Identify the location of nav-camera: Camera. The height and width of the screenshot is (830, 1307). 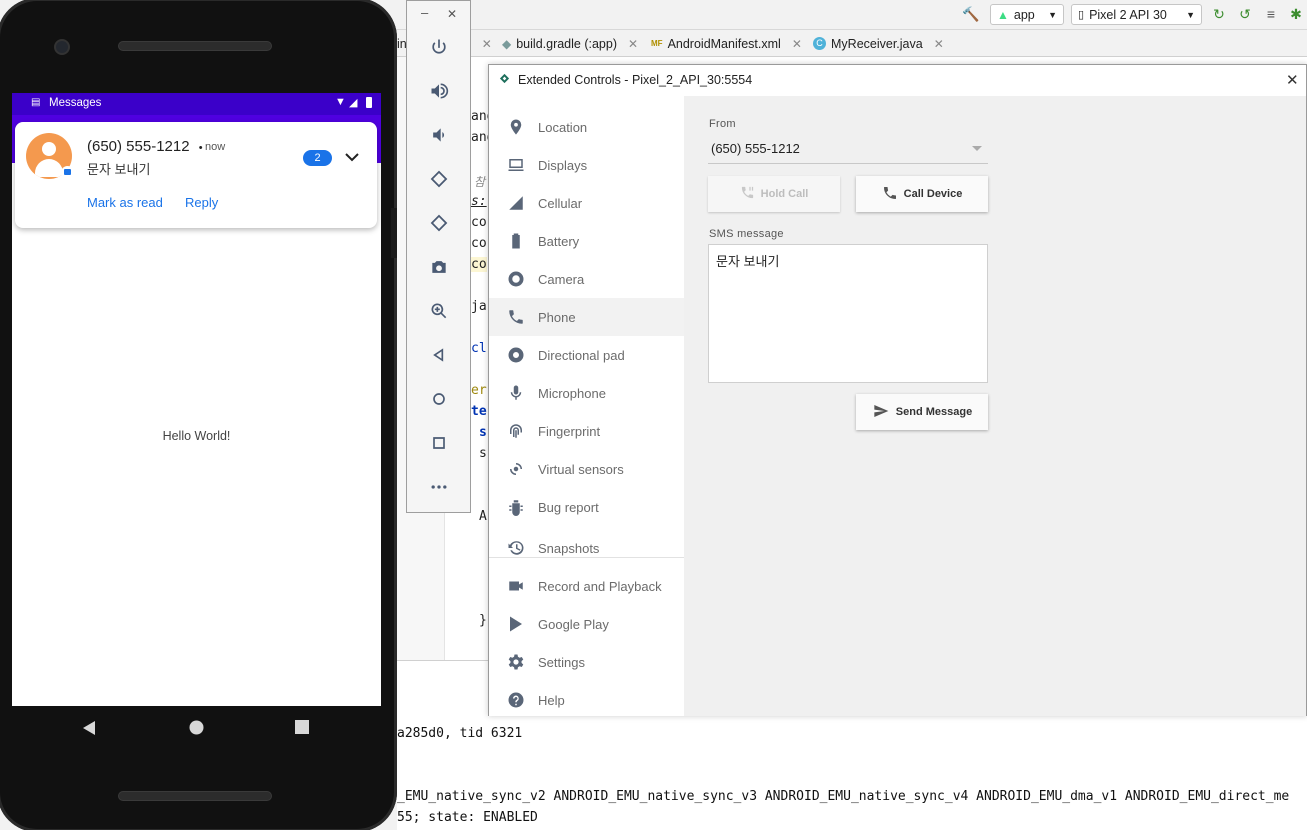
(586, 279).